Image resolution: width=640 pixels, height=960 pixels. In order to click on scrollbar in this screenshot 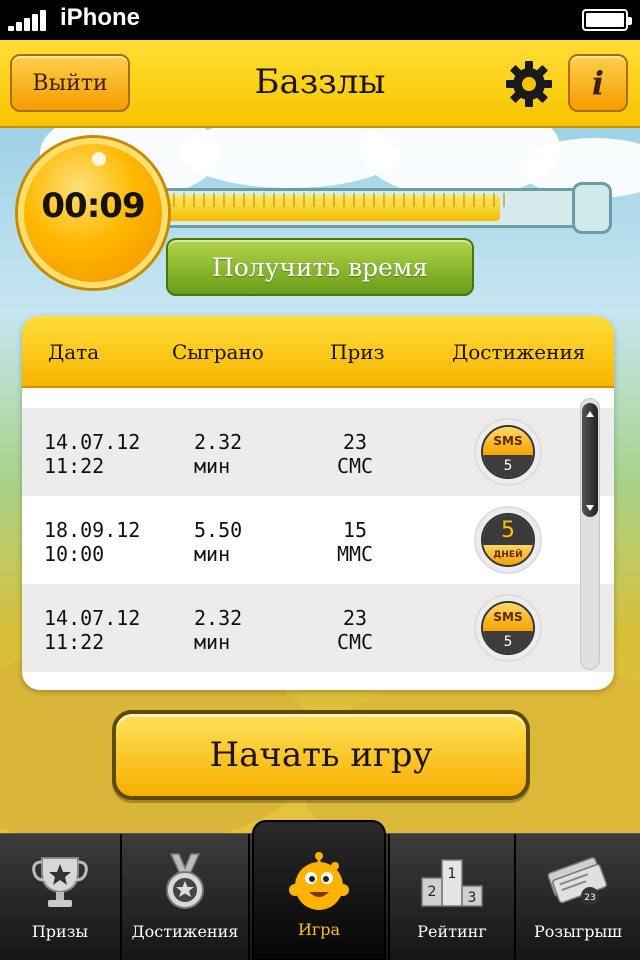, I will do `click(590, 534)`.